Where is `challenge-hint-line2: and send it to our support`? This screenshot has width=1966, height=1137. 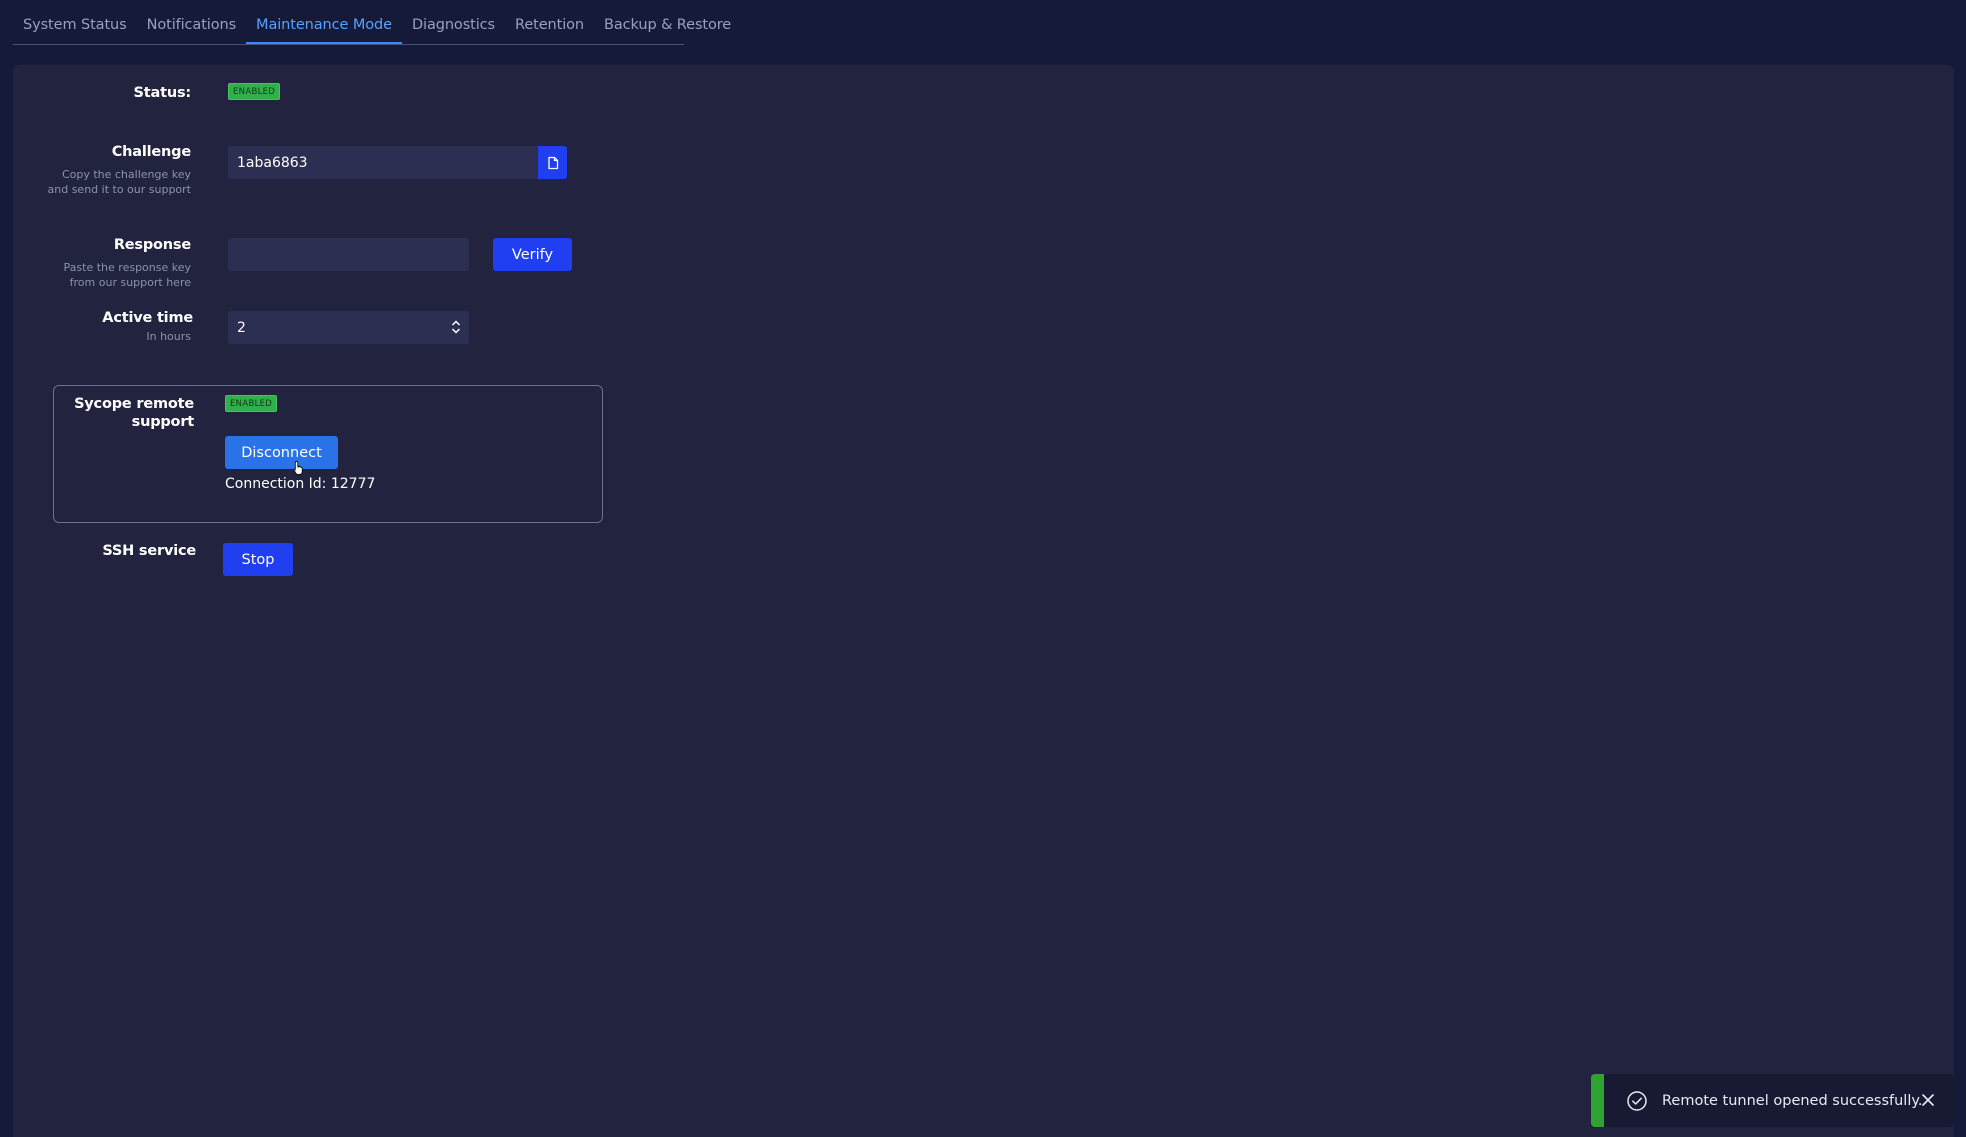 challenge-hint-line2: and send it to our support is located at coordinates (119, 189).